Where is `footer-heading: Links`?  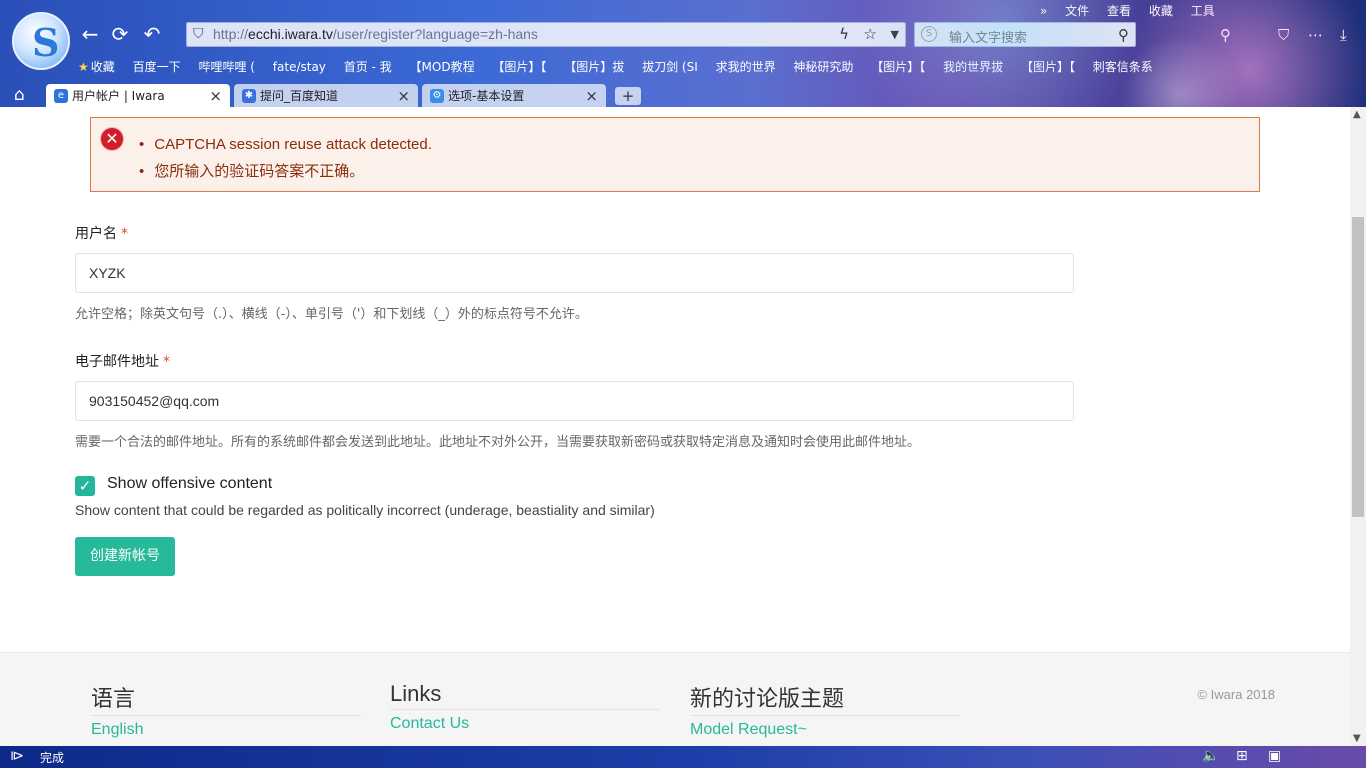 footer-heading: Links is located at coordinates (525, 695).